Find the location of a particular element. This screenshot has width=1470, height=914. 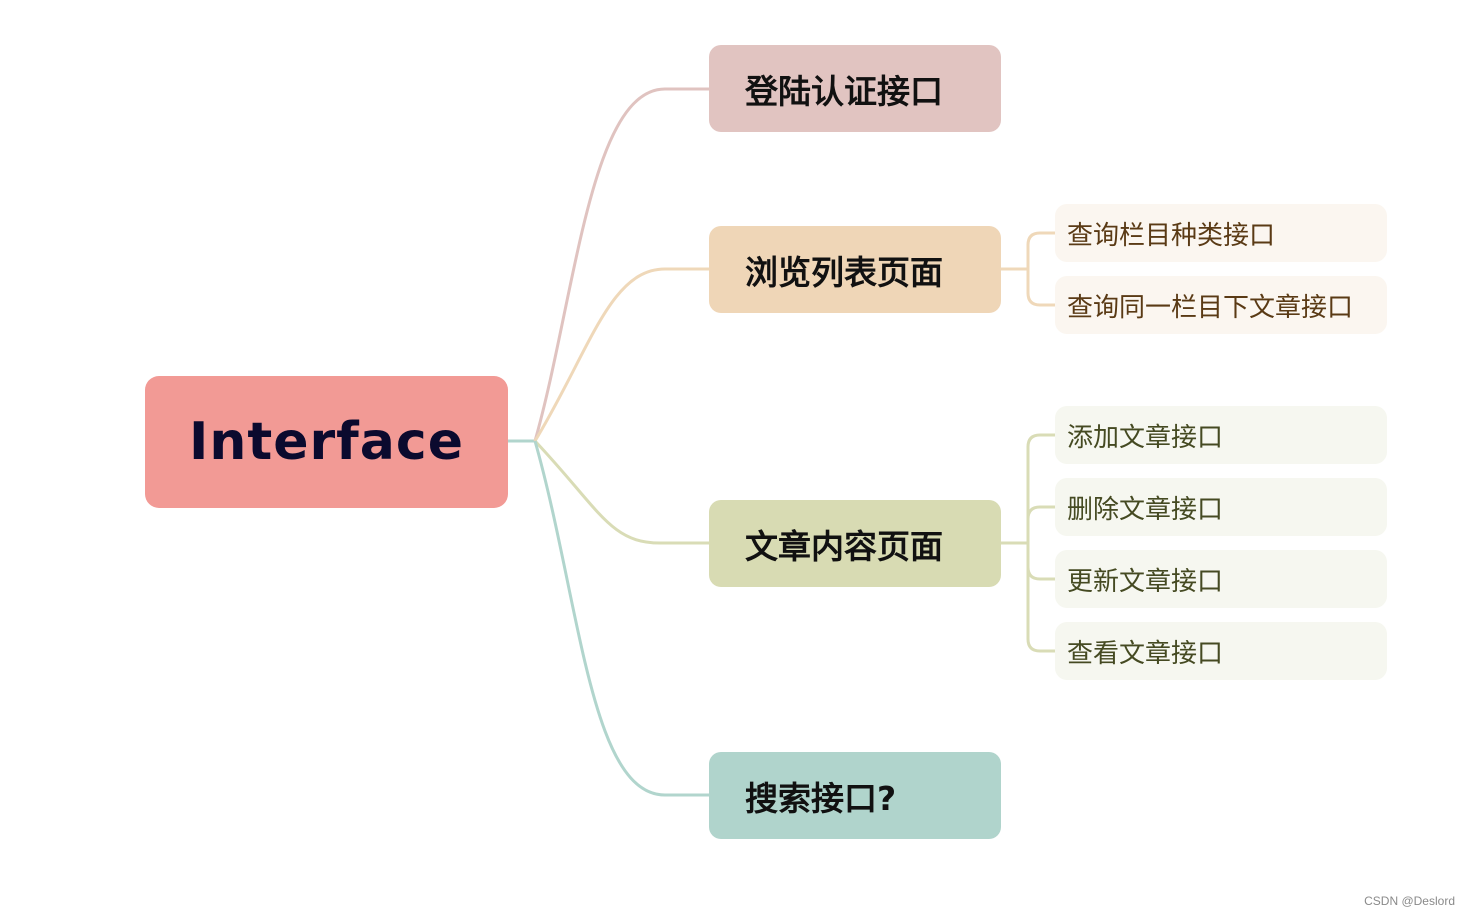

root-label: Interface is located at coordinates (326, 442).